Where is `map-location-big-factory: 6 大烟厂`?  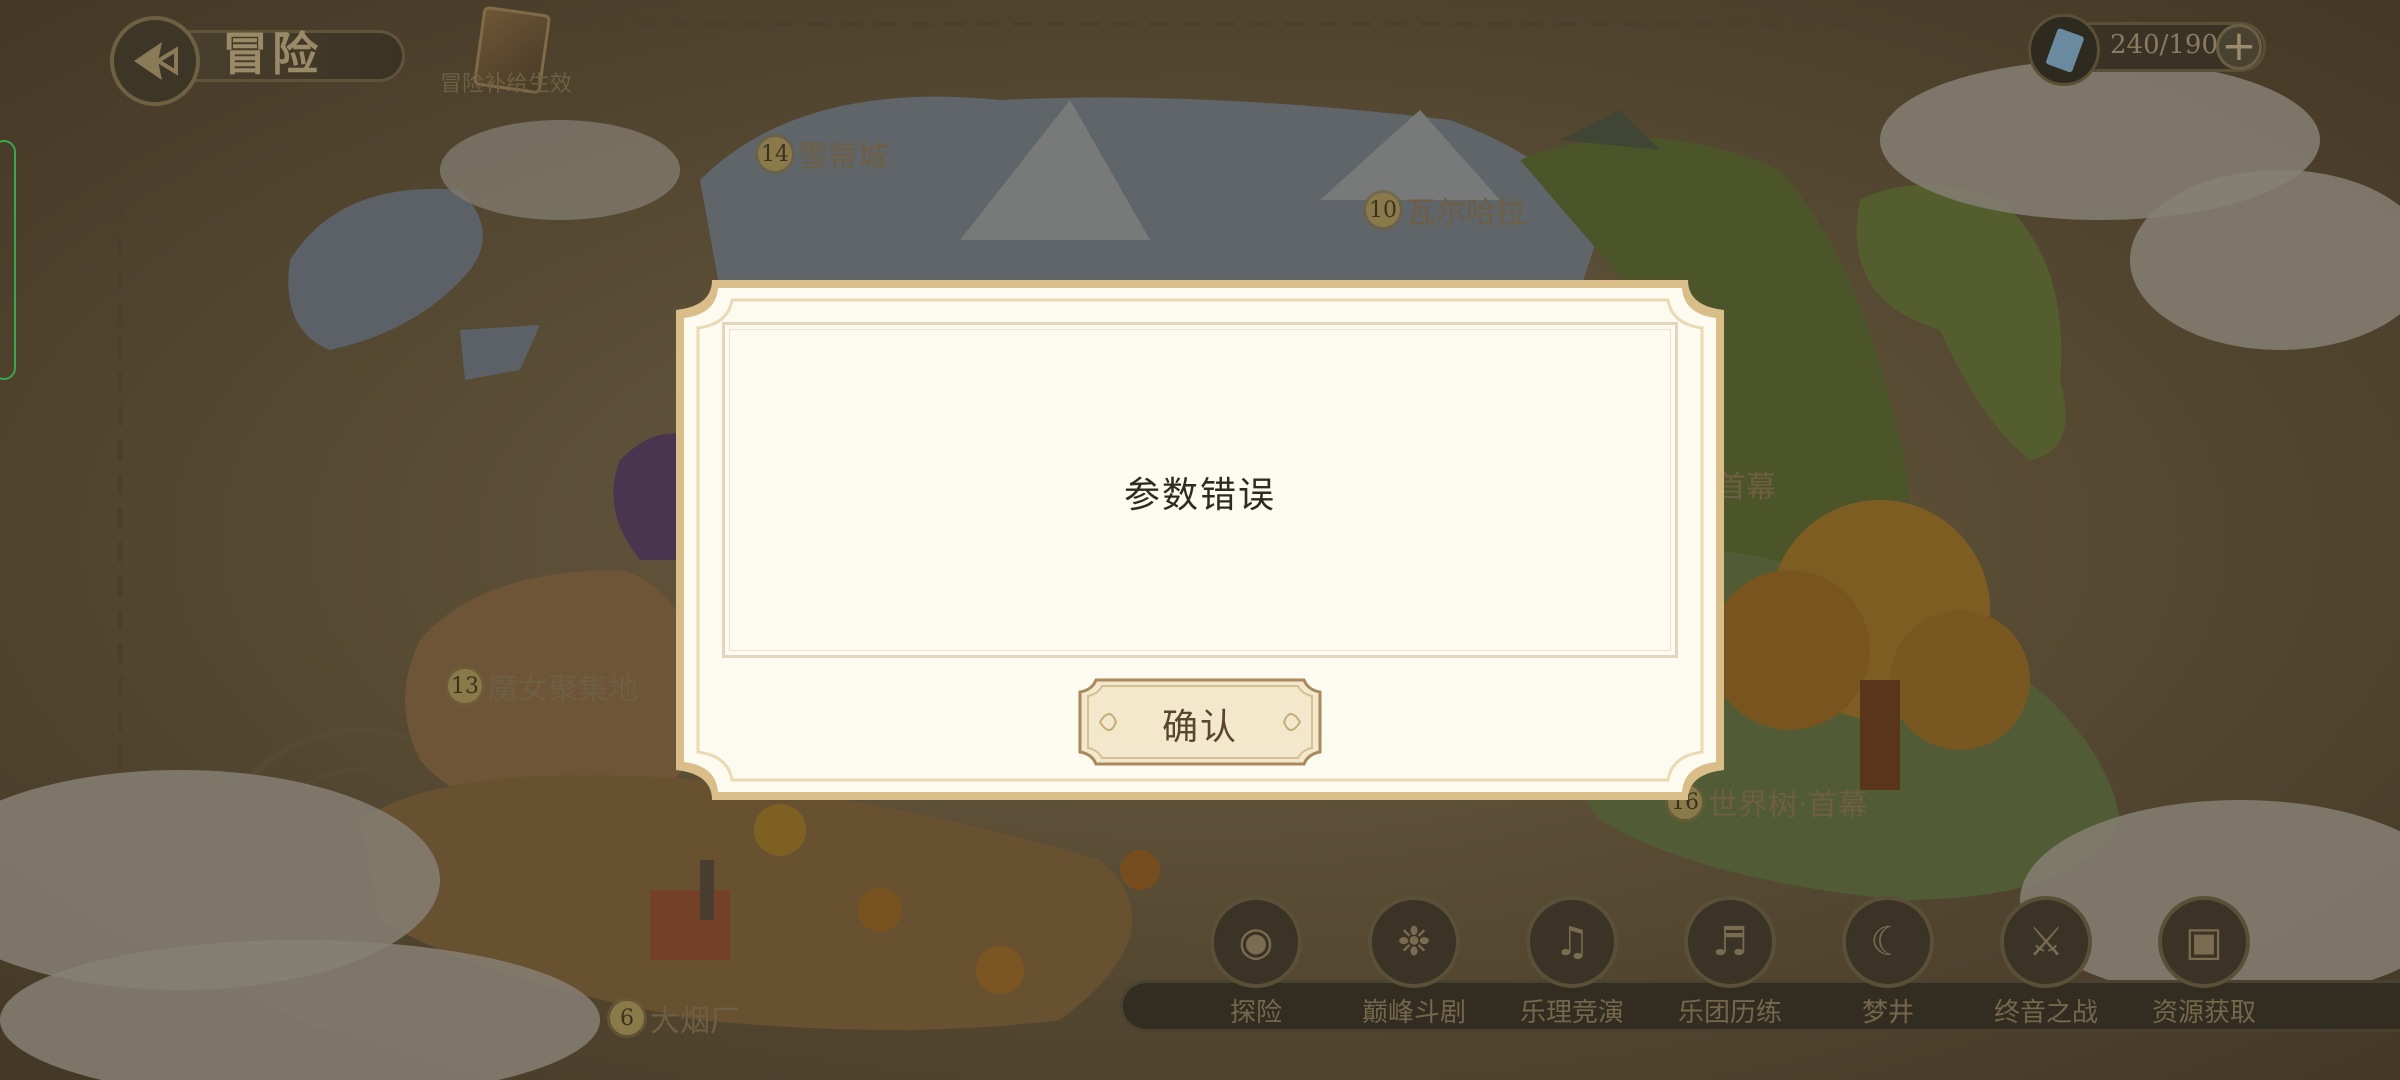
map-location-big-factory: 6 大烟厂 is located at coordinates (675, 1018).